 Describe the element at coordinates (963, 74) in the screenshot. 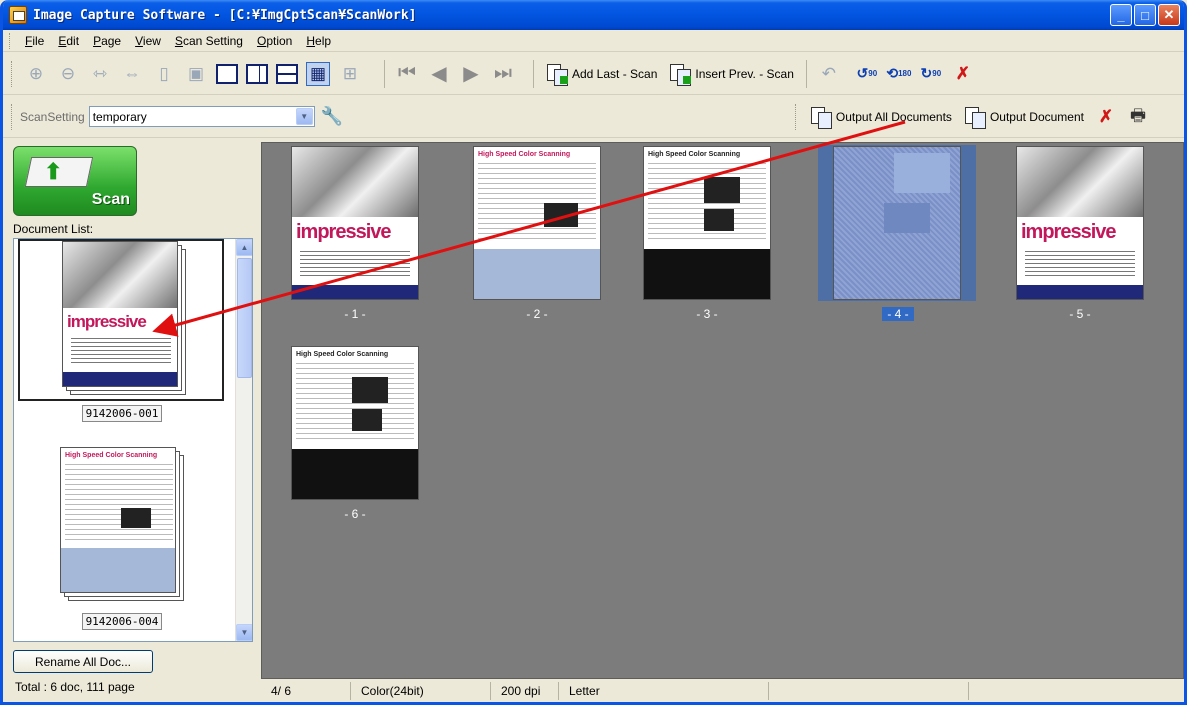

I see `delete-page-icon: ✗` at that location.